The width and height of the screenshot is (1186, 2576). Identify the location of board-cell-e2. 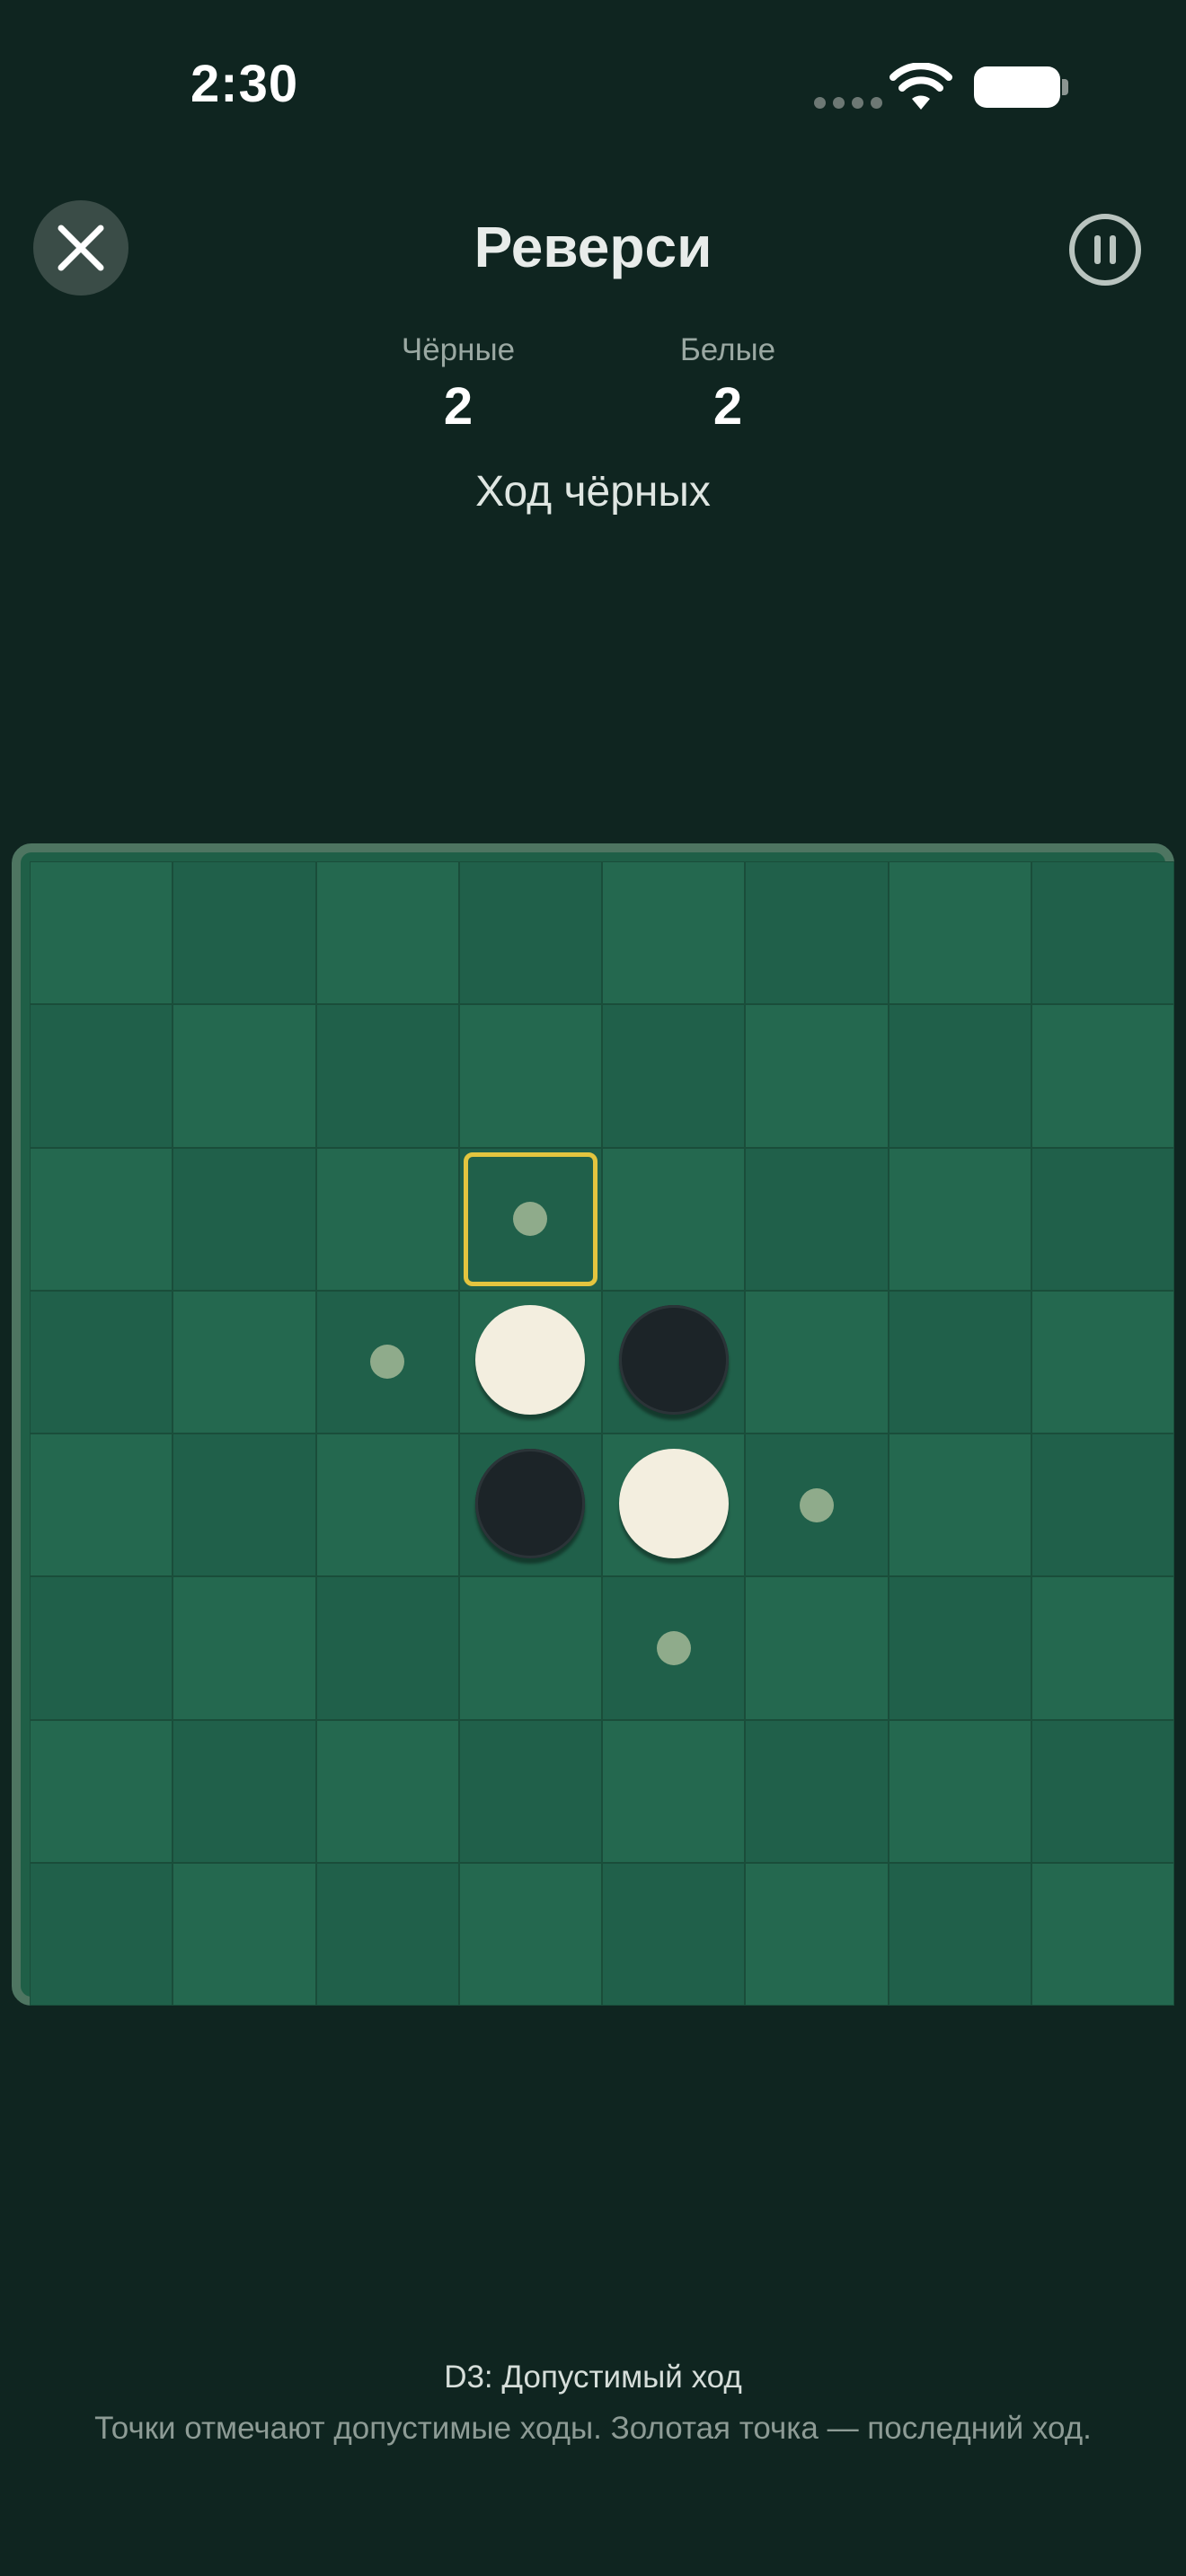
(674, 1076).